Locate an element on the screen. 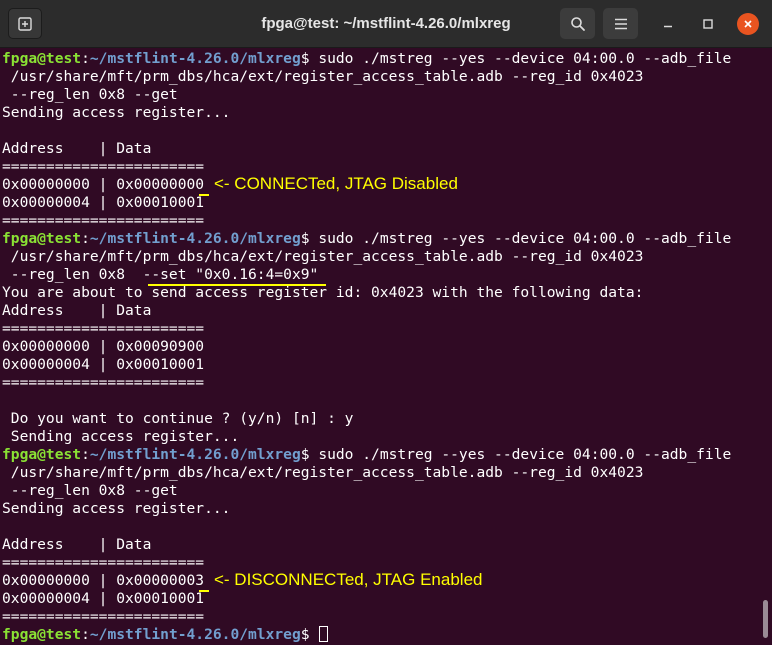 This screenshot has width=772, height=645. annotation-connected: <- CONNECTed, JTAG Disabled is located at coordinates (336, 183).